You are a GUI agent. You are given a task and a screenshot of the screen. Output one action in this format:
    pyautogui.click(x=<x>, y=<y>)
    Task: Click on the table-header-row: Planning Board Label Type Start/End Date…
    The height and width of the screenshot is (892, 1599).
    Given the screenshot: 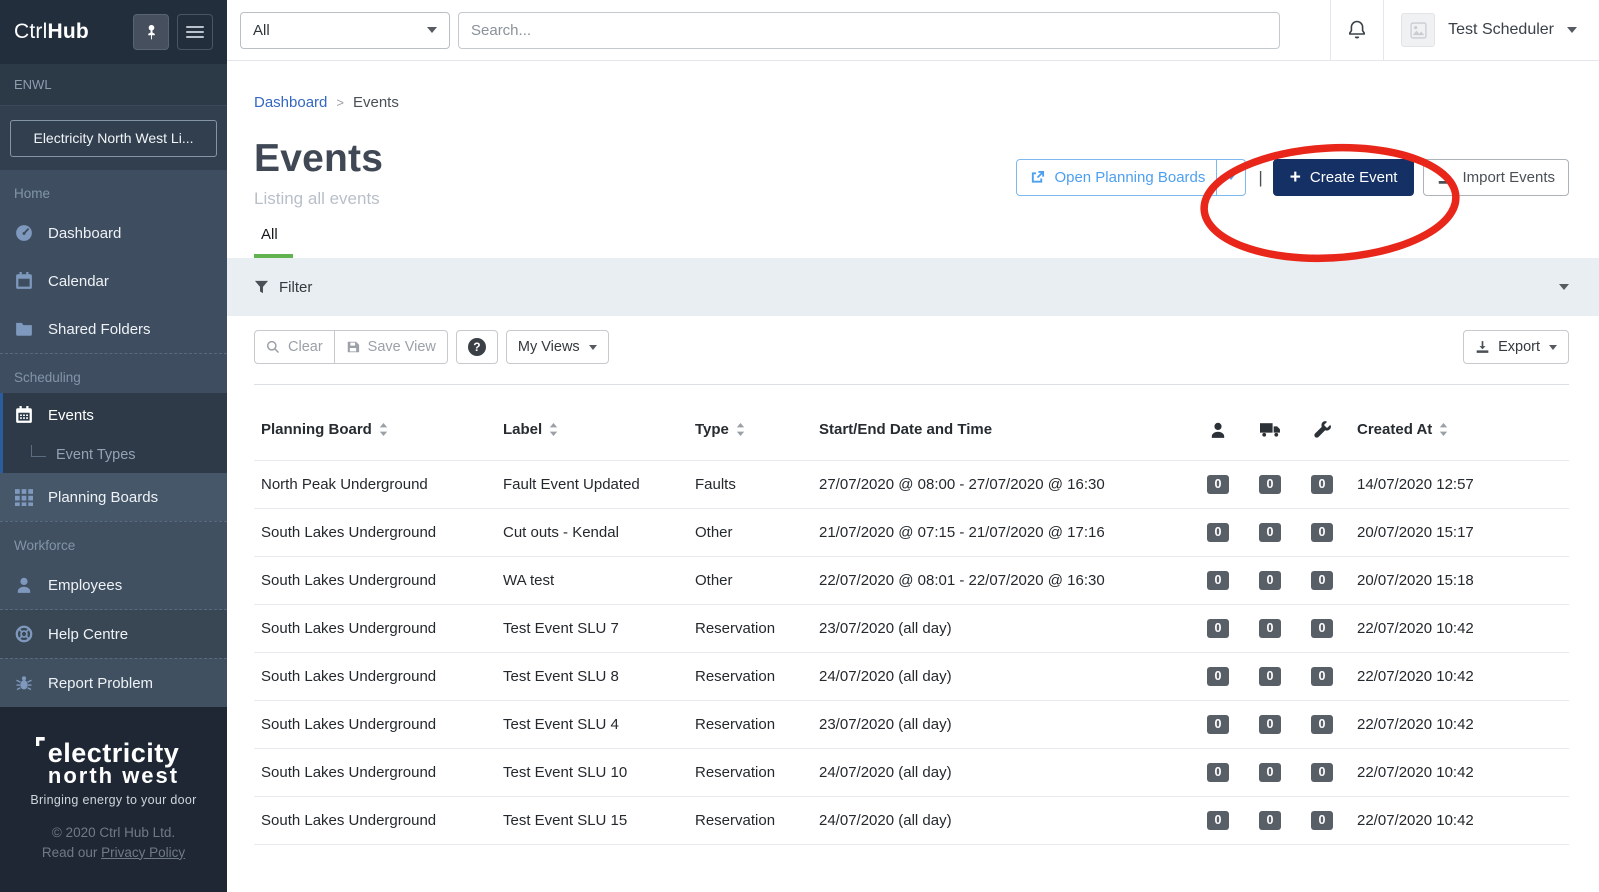 What is the action you would take?
    pyautogui.click(x=911, y=423)
    